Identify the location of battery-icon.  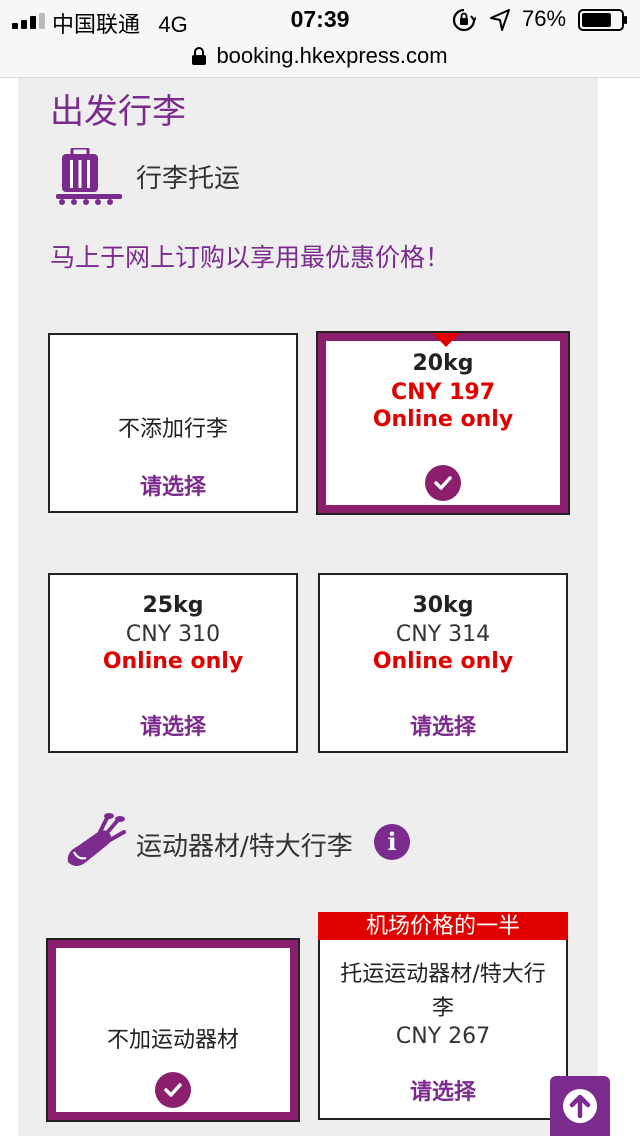
(602, 20).